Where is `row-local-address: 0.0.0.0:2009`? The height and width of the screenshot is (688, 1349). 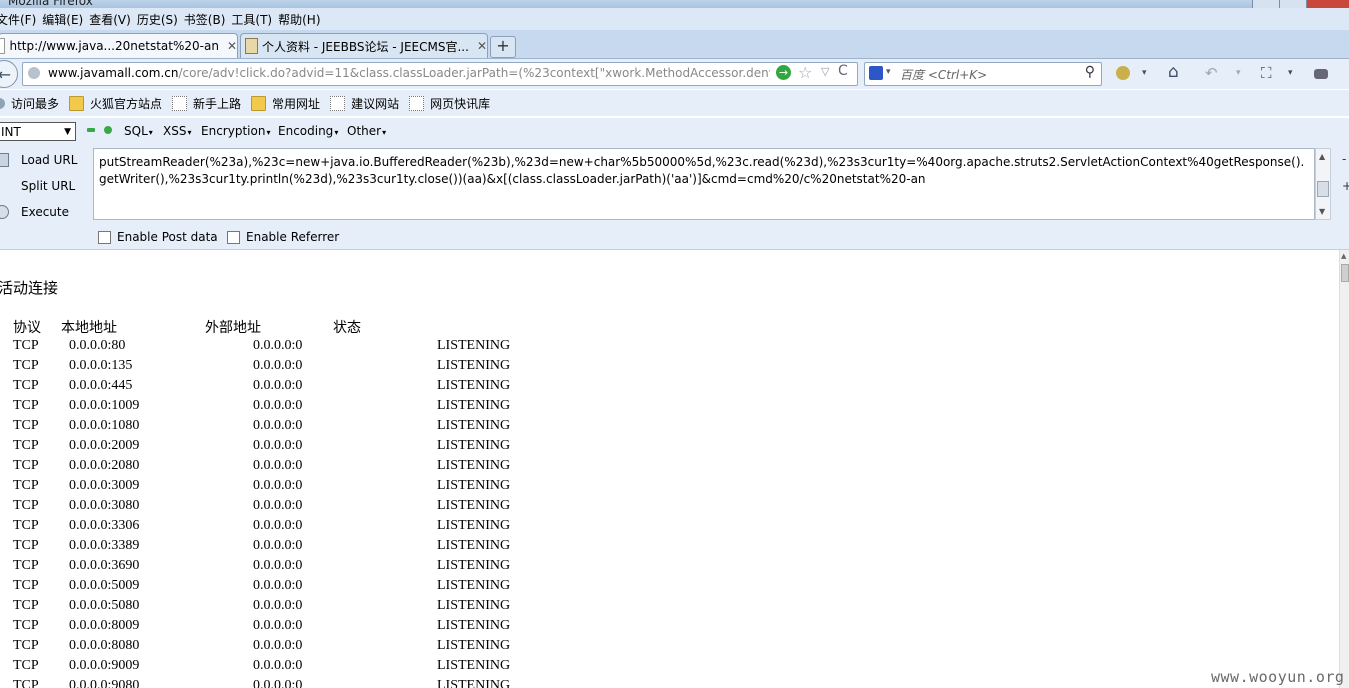 row-local-address: 0.0.0.0:2009 is located at coordinates (104, 445).